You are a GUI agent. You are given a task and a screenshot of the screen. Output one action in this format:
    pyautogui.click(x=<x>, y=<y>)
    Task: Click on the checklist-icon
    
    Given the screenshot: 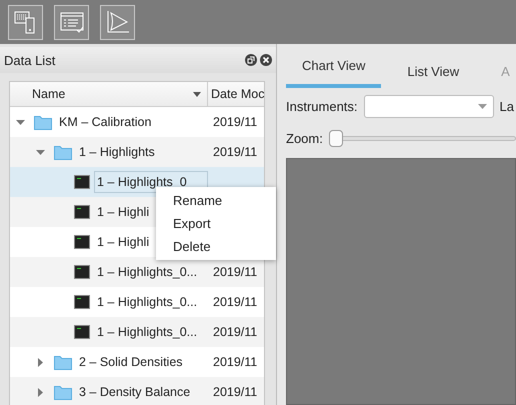 What is the action you would take?
    pyautogui.click(x=71, y=22)
    